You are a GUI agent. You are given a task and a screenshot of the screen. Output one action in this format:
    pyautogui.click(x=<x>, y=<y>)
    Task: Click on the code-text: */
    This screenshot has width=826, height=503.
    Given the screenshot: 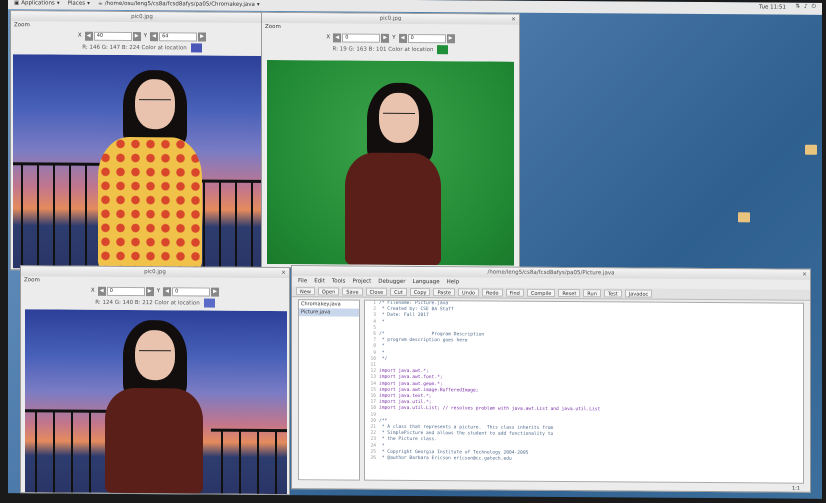 What is the action you would take?
    pyautogui.click(x=383, y=359)
    